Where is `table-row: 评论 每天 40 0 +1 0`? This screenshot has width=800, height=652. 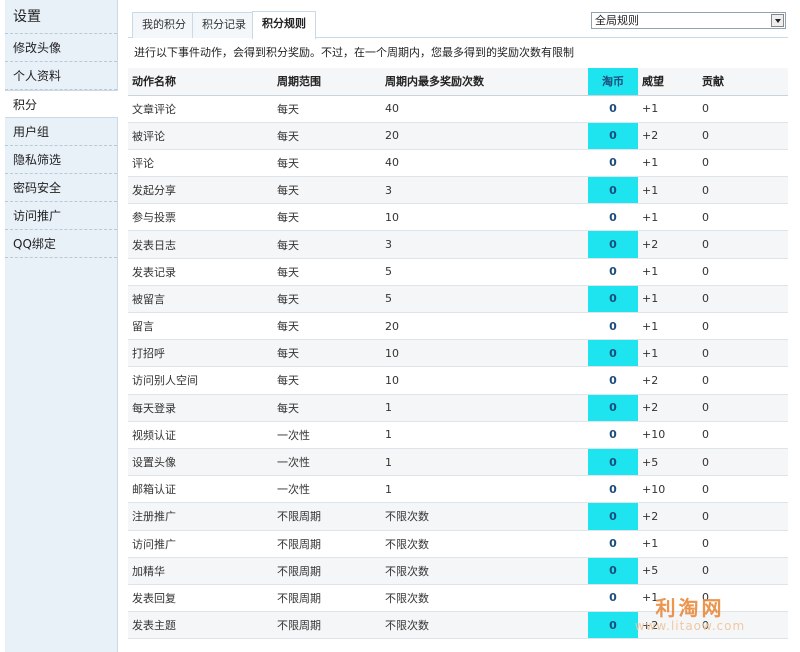 table-row: 评论 每天 40 0 +1 0 is located at coordinates (458, 163).